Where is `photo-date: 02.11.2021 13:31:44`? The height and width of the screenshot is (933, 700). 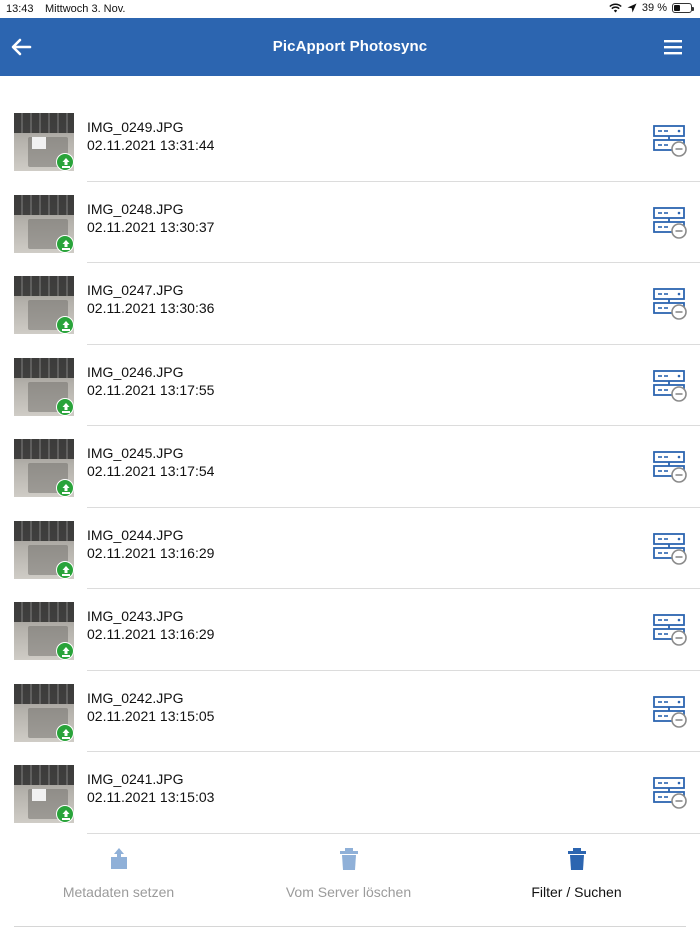 photo-date: 02.11.2021 13:31:44 is located at coordinates (151, 145).